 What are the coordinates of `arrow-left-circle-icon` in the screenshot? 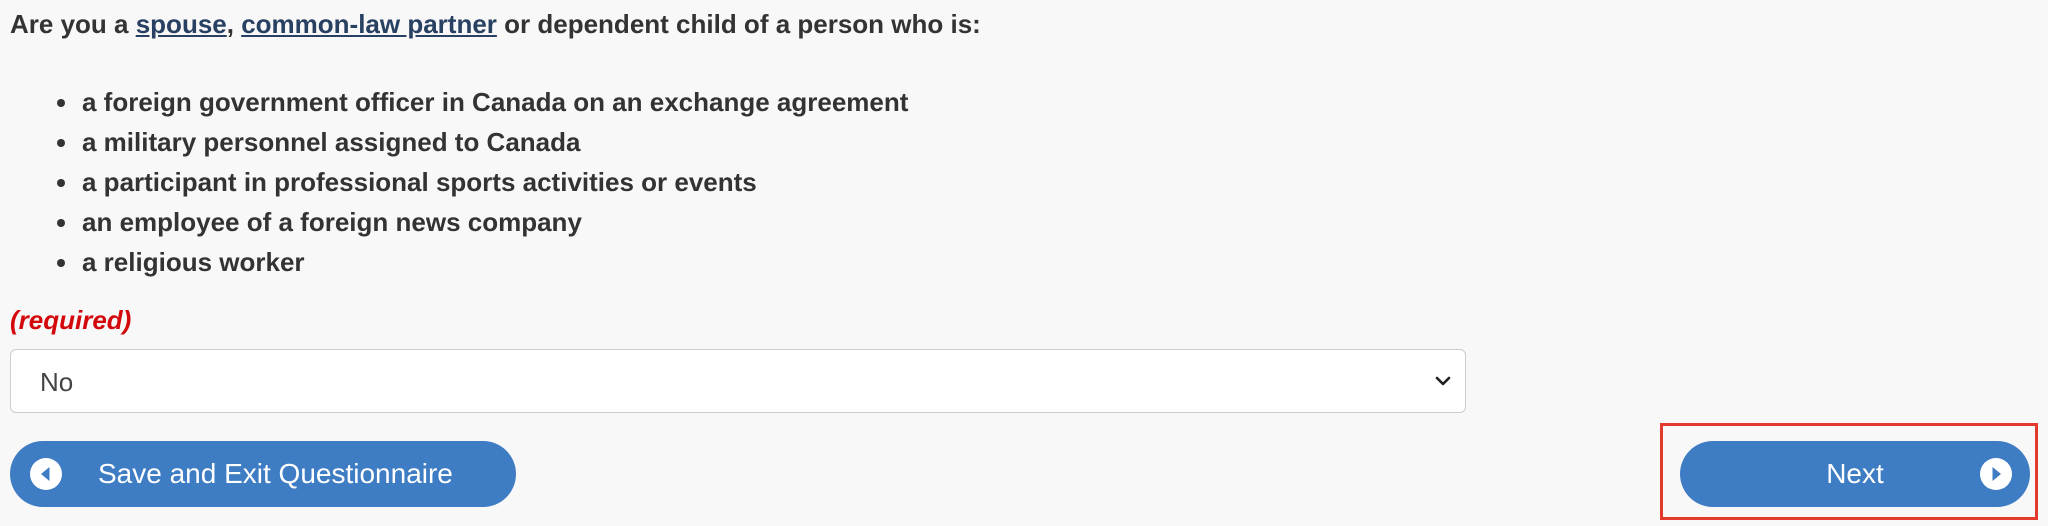 It's located at (46, 474).